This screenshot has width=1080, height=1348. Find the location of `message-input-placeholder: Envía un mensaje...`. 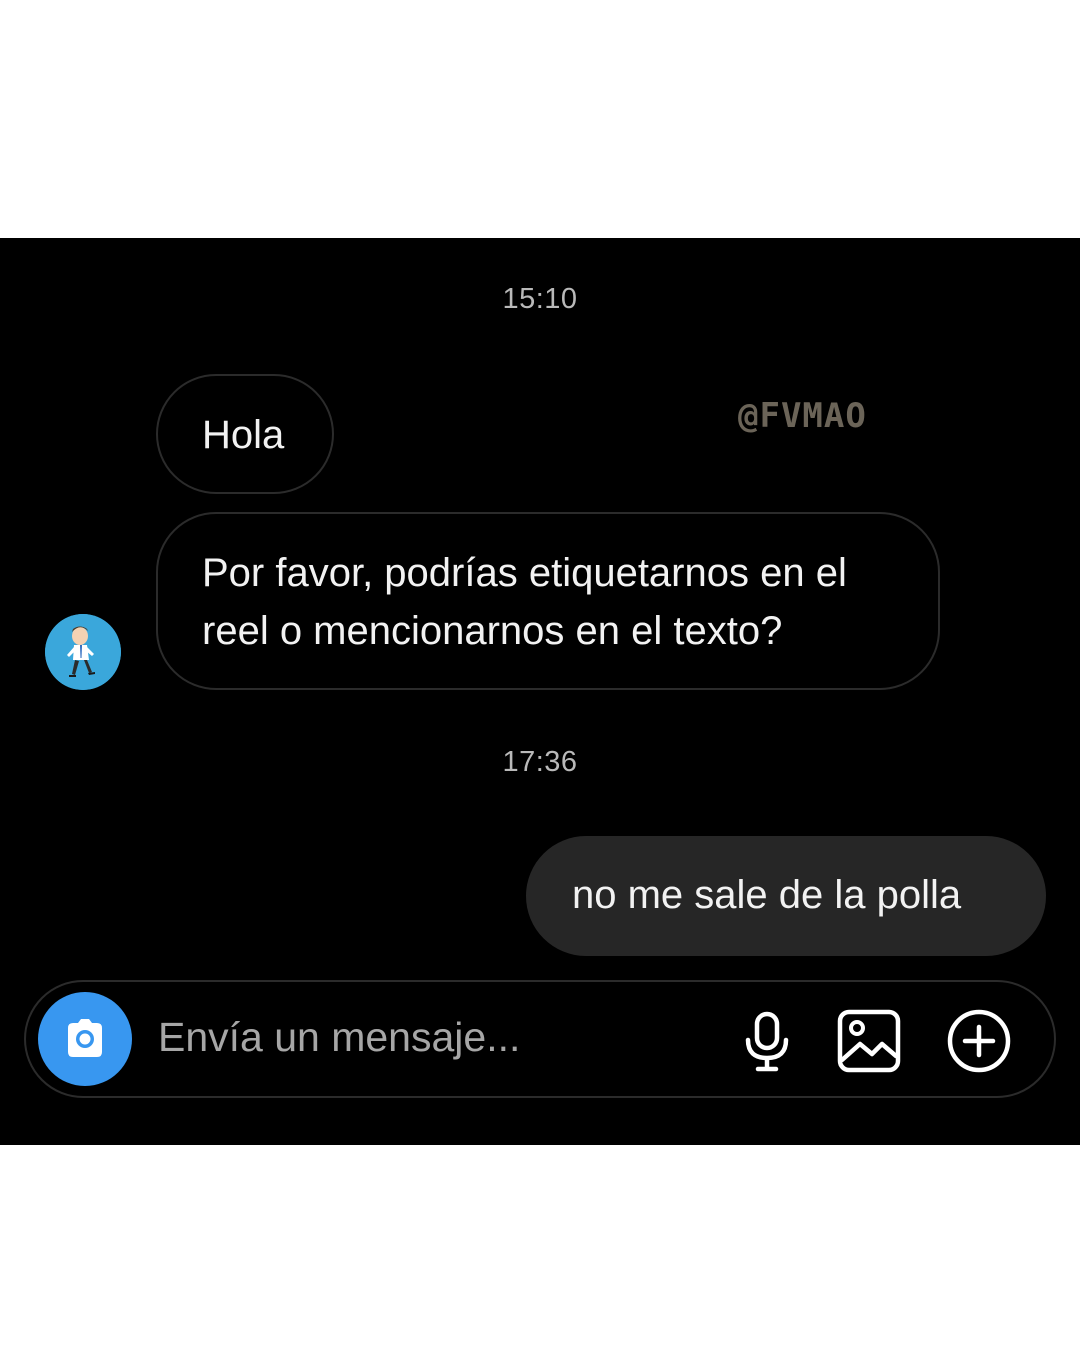

message-input-placeholder: Envía un mensaje... is located at coordinates (339, 1037).